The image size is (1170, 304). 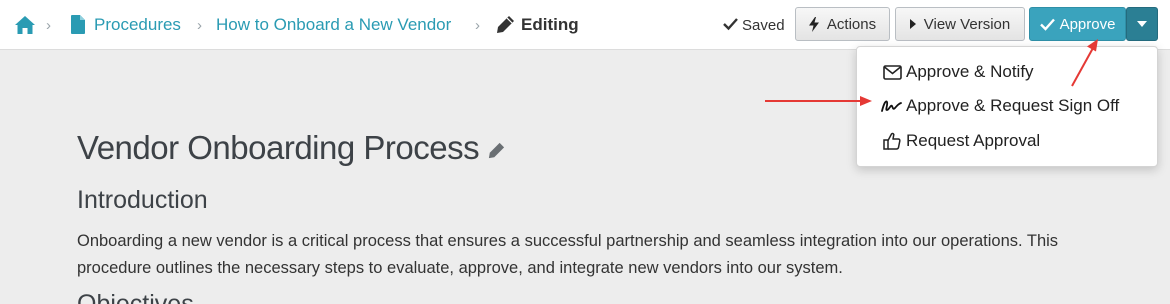 I want to click on breadcrumb-procedures: Procedures, so click(x=137, y=25).